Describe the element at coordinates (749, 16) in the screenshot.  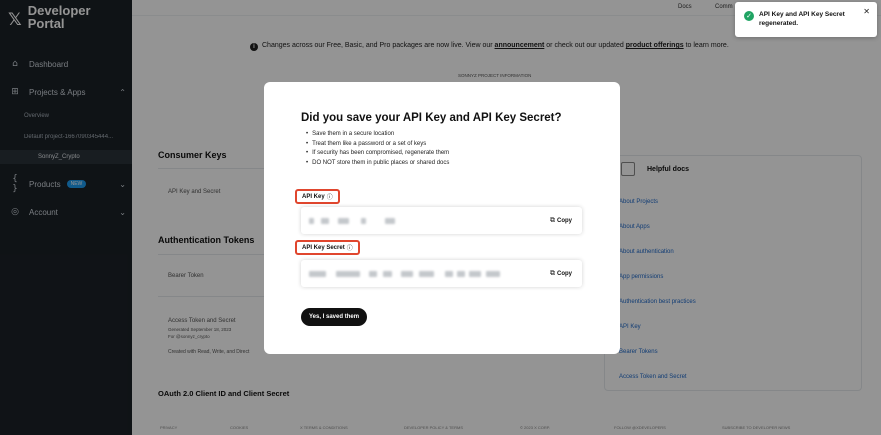
I see `check-circle-icon: ✓` at that location.